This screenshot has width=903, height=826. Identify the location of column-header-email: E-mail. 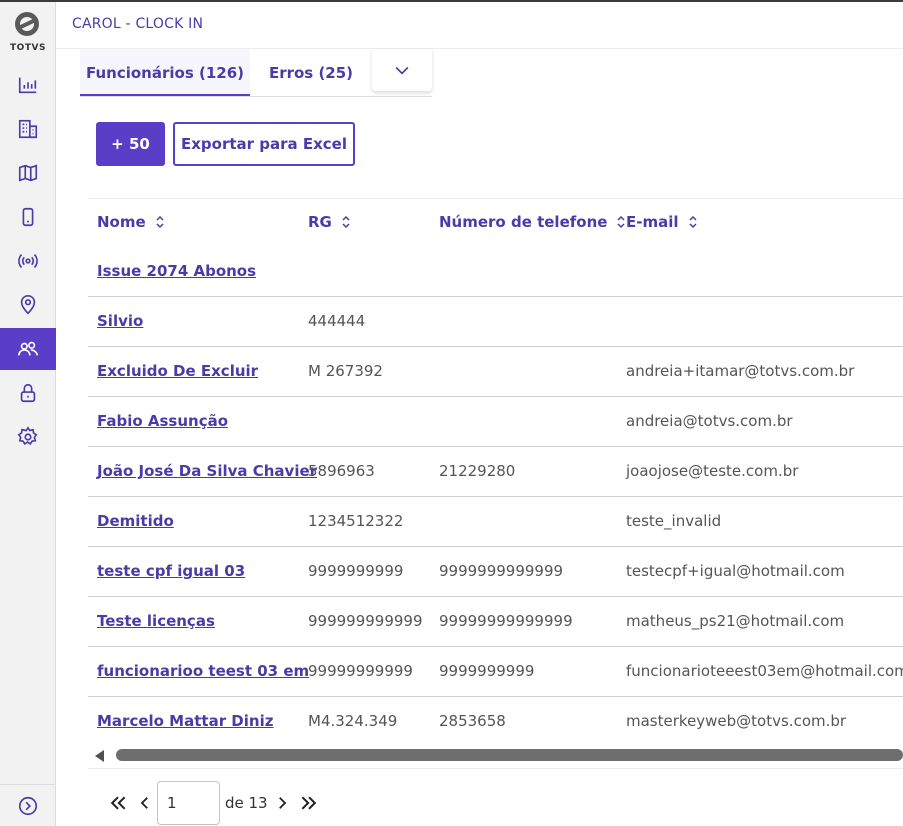
(662, 222).